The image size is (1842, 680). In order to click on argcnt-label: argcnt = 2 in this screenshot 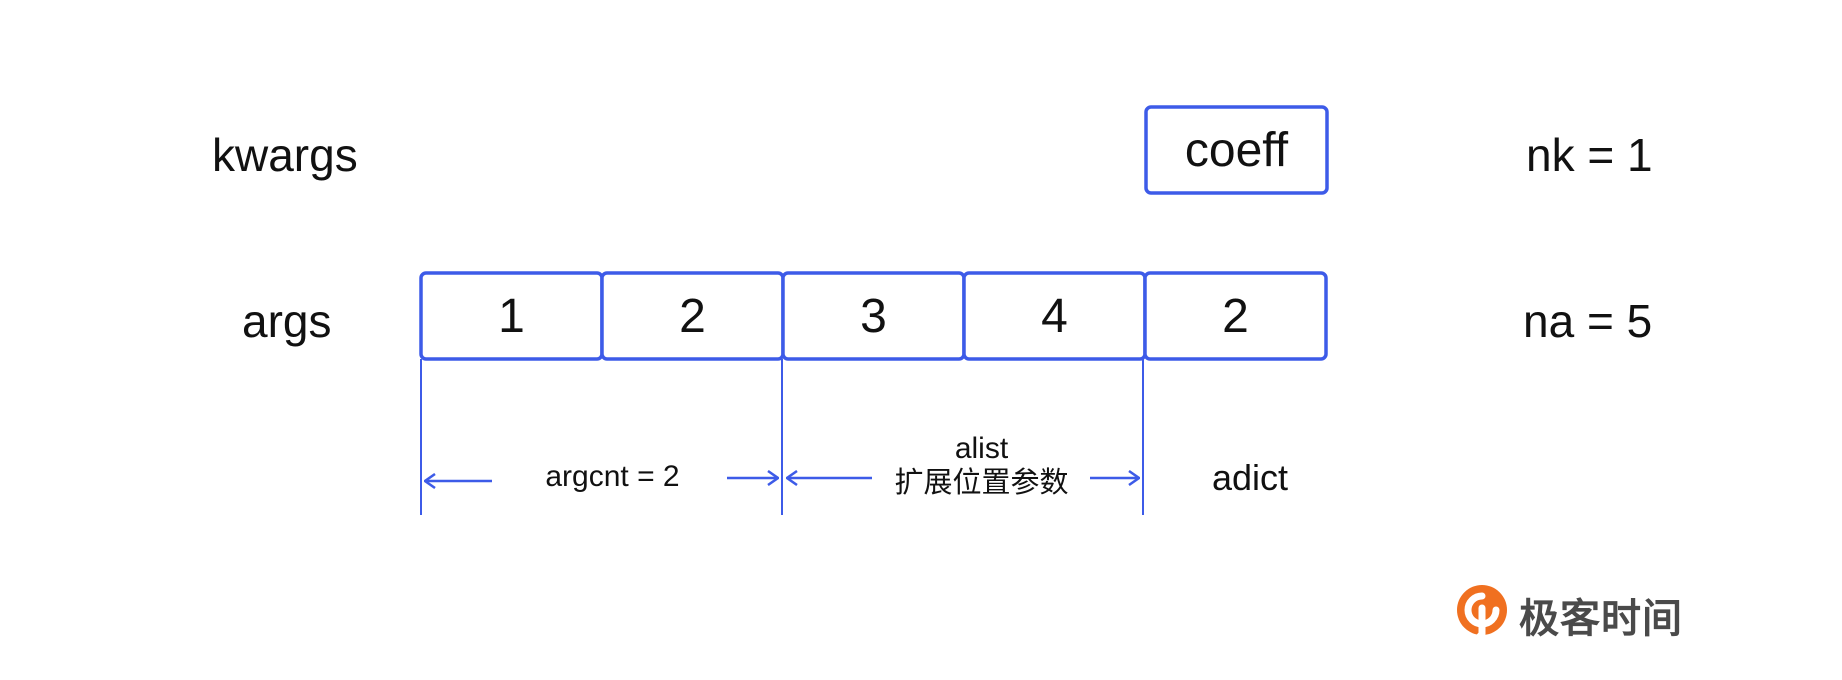, I will do `click(612, 476)`.